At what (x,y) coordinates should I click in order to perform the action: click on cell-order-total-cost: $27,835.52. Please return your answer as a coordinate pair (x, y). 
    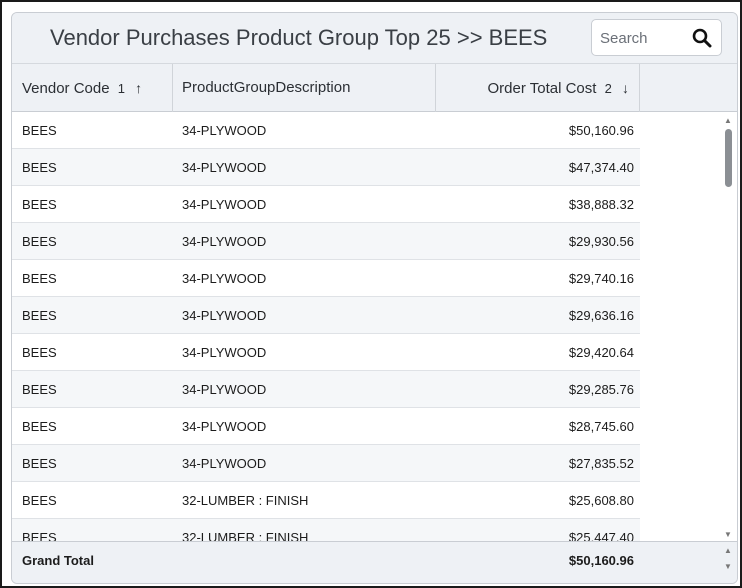
    Looking at the image, I should click on (601, 463).